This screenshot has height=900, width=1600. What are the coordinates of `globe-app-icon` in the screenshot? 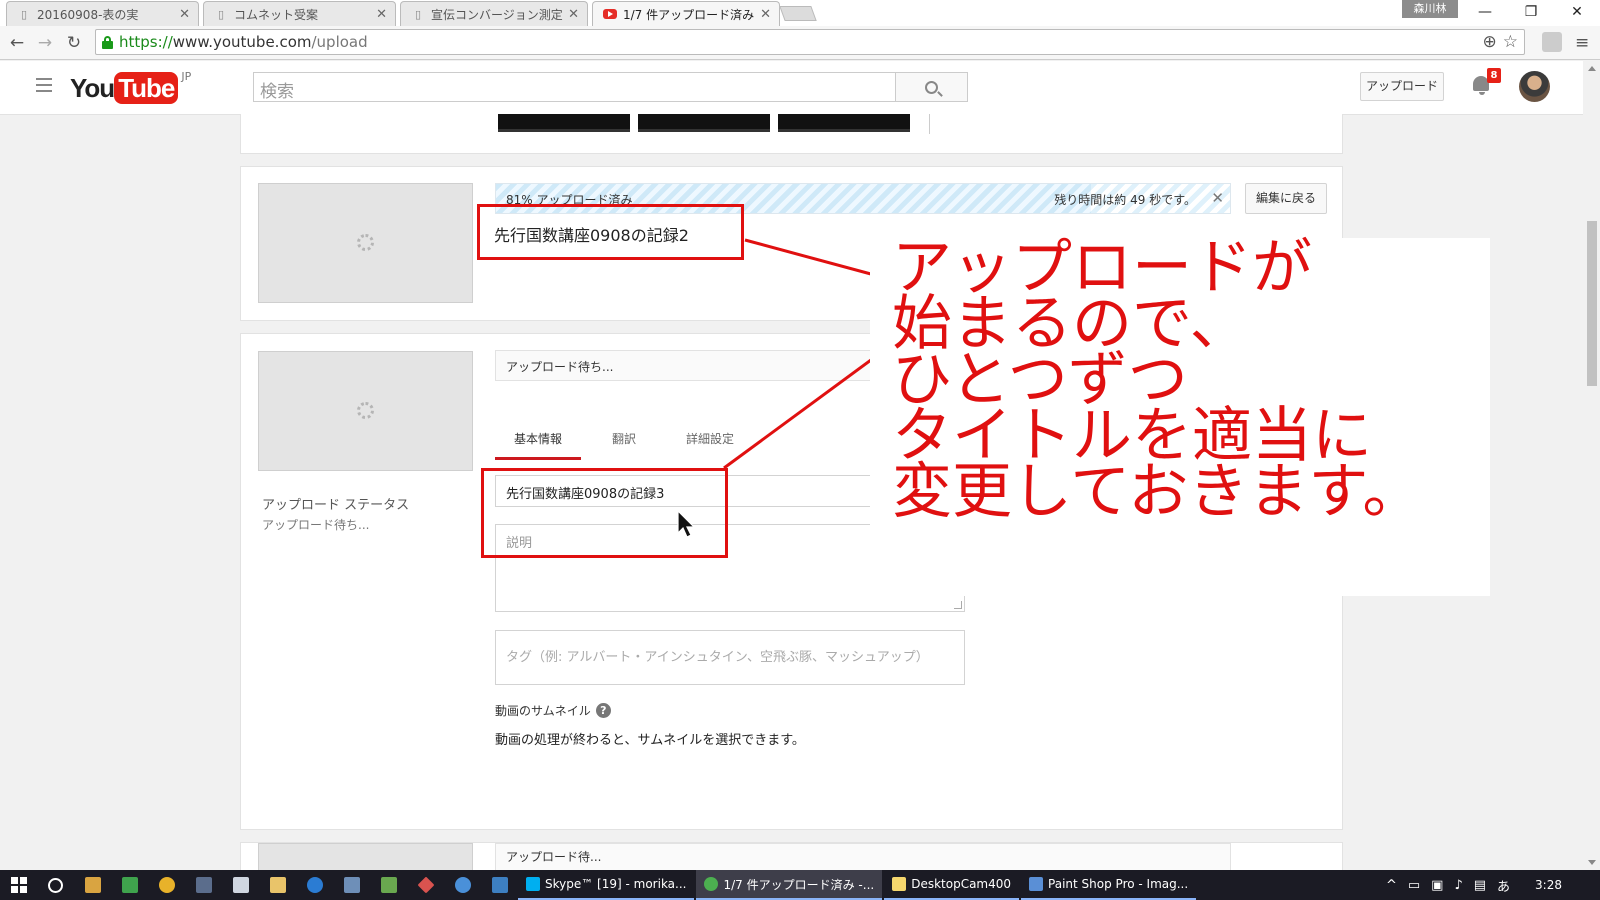 It's located at (462, 885).